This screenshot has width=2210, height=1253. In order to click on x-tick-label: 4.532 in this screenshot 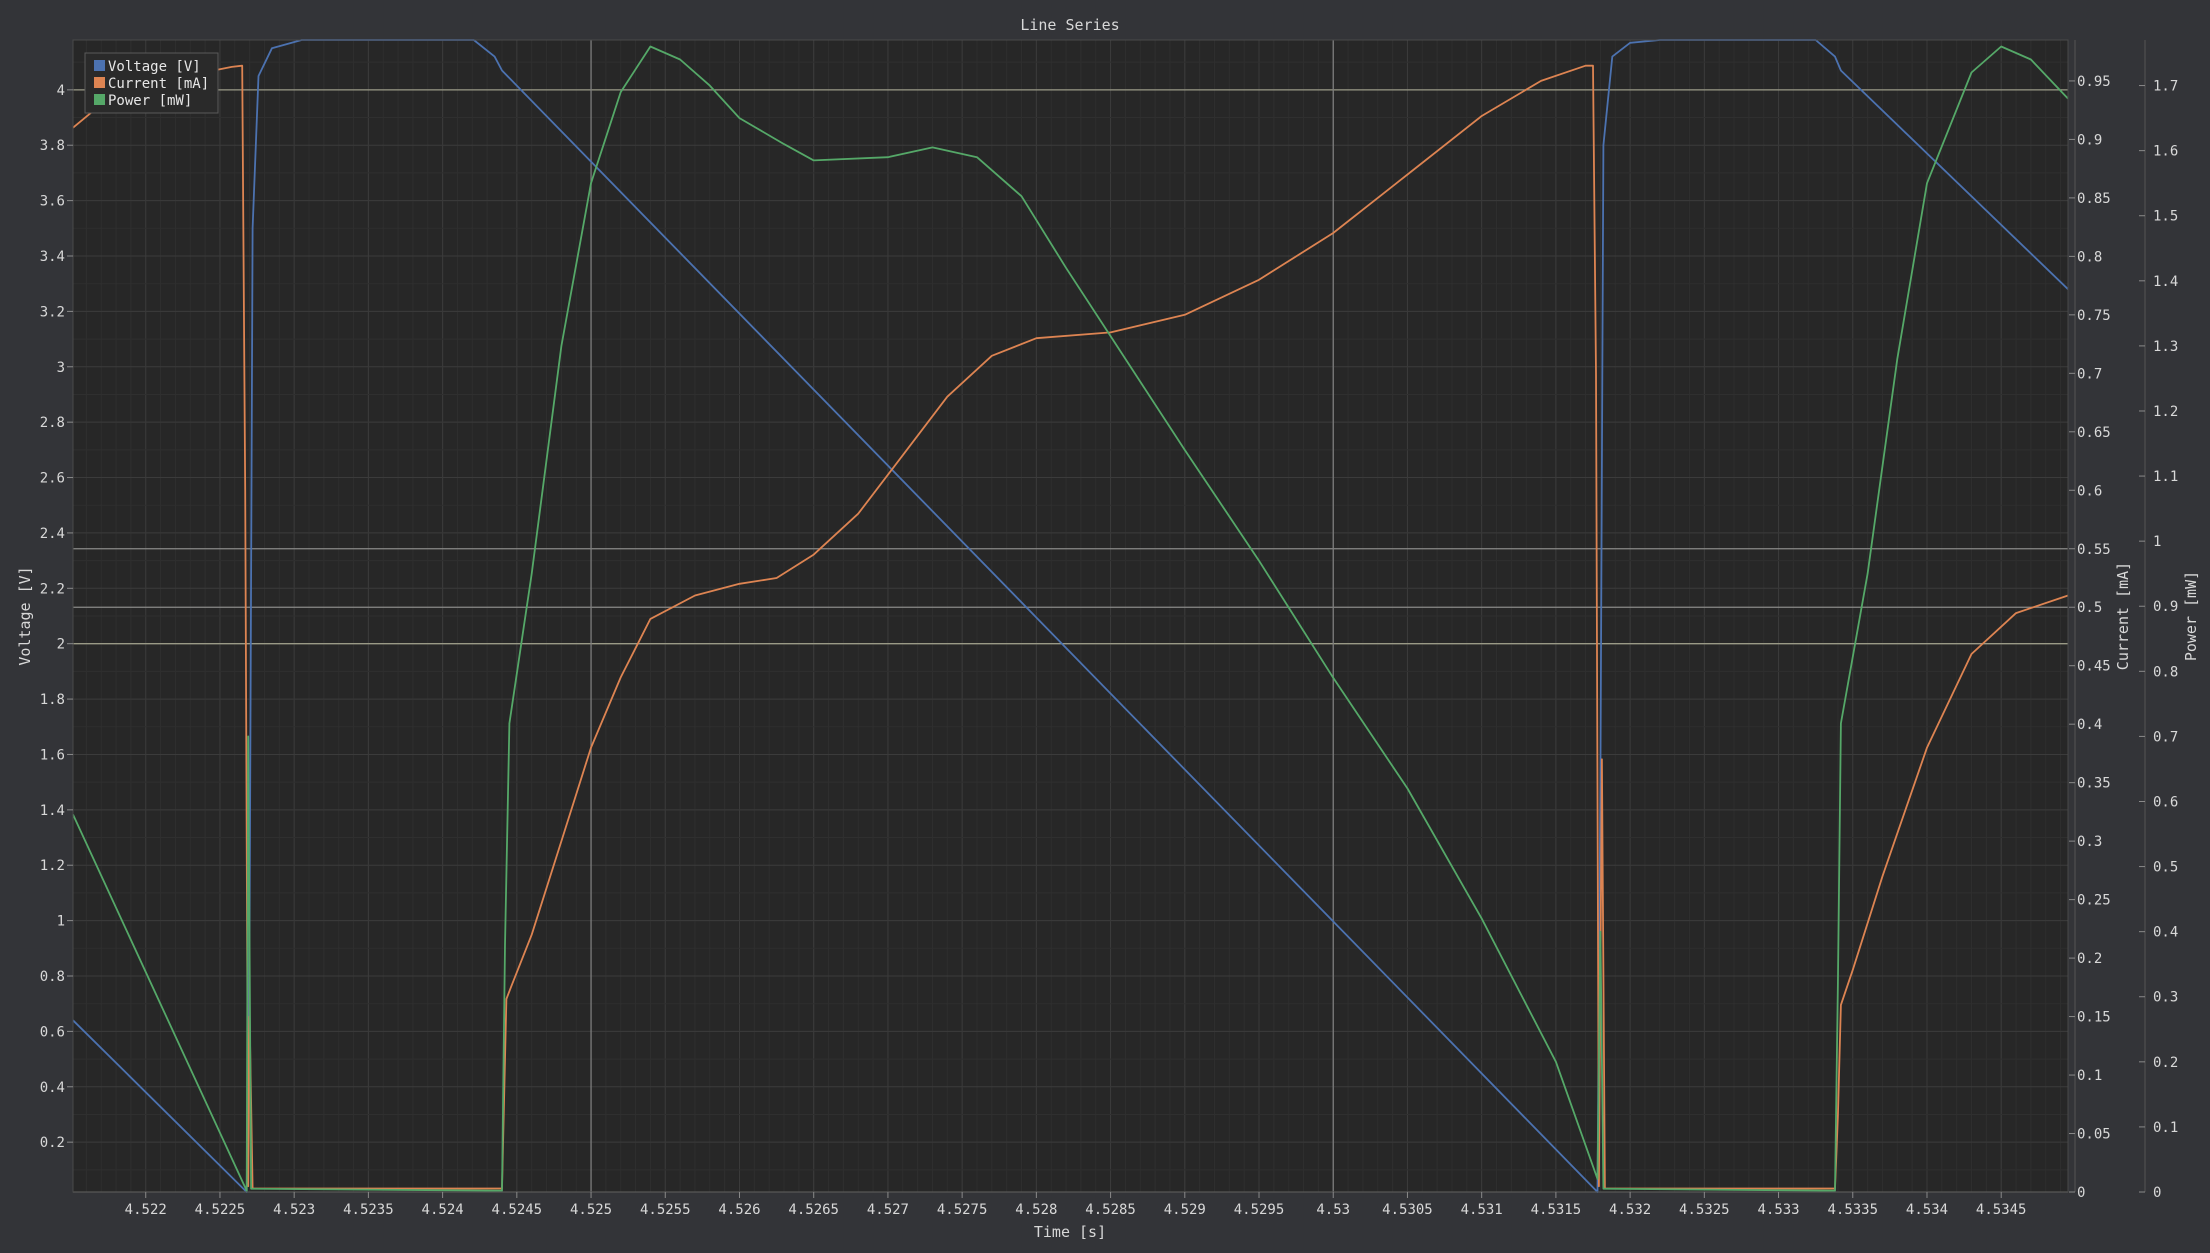, I will do `click(1630, 1210)`.